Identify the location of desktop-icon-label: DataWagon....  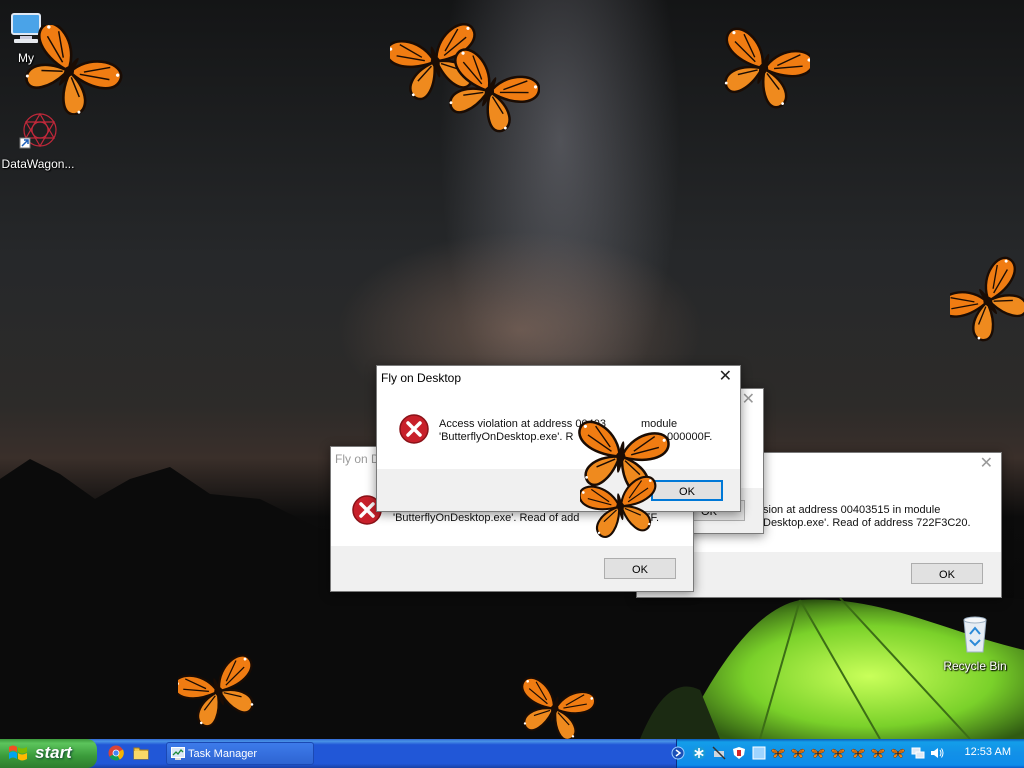
(38, 164).